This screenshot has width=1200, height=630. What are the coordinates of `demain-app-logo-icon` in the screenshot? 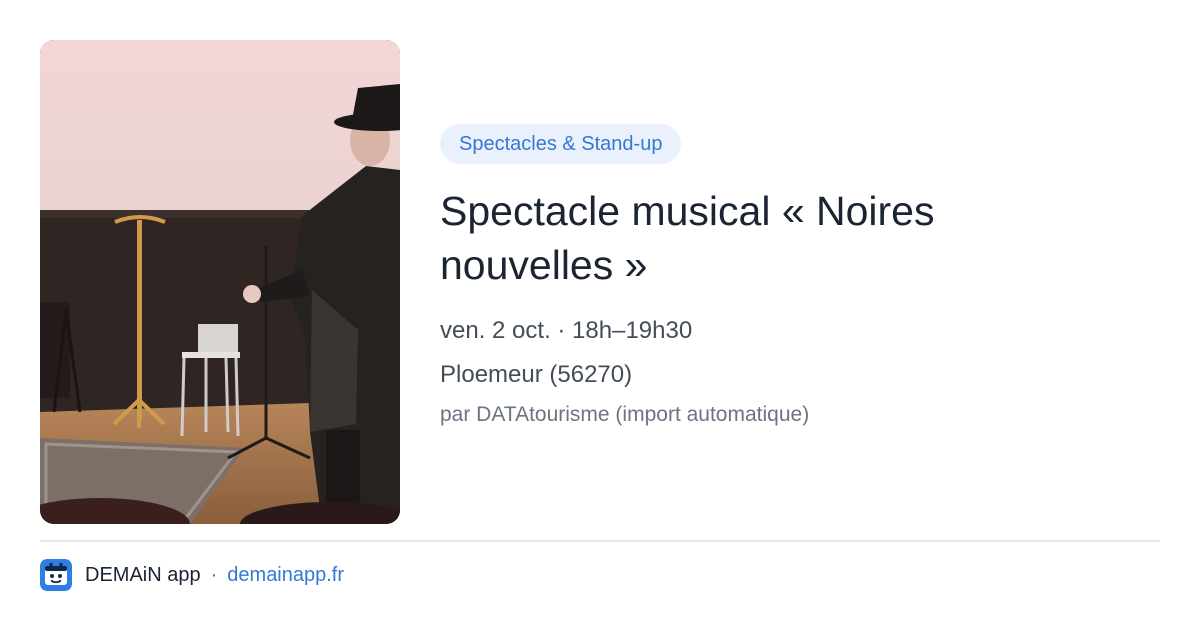 It's located at (56, 575).